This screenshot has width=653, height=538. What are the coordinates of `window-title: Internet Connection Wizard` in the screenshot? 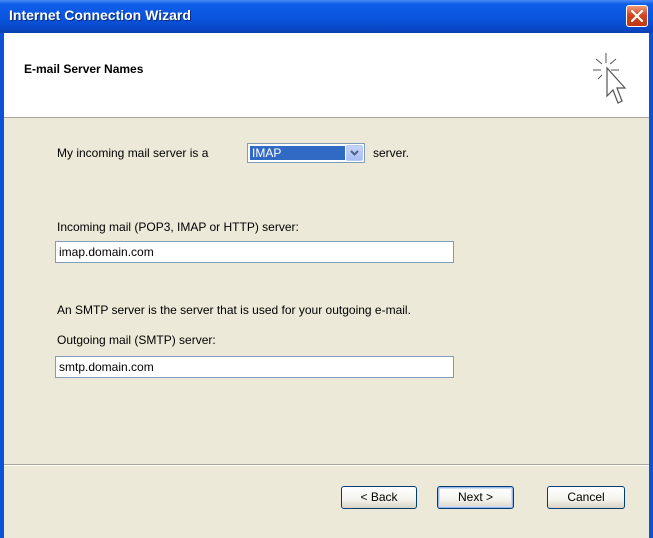 It's located at (100, 15).